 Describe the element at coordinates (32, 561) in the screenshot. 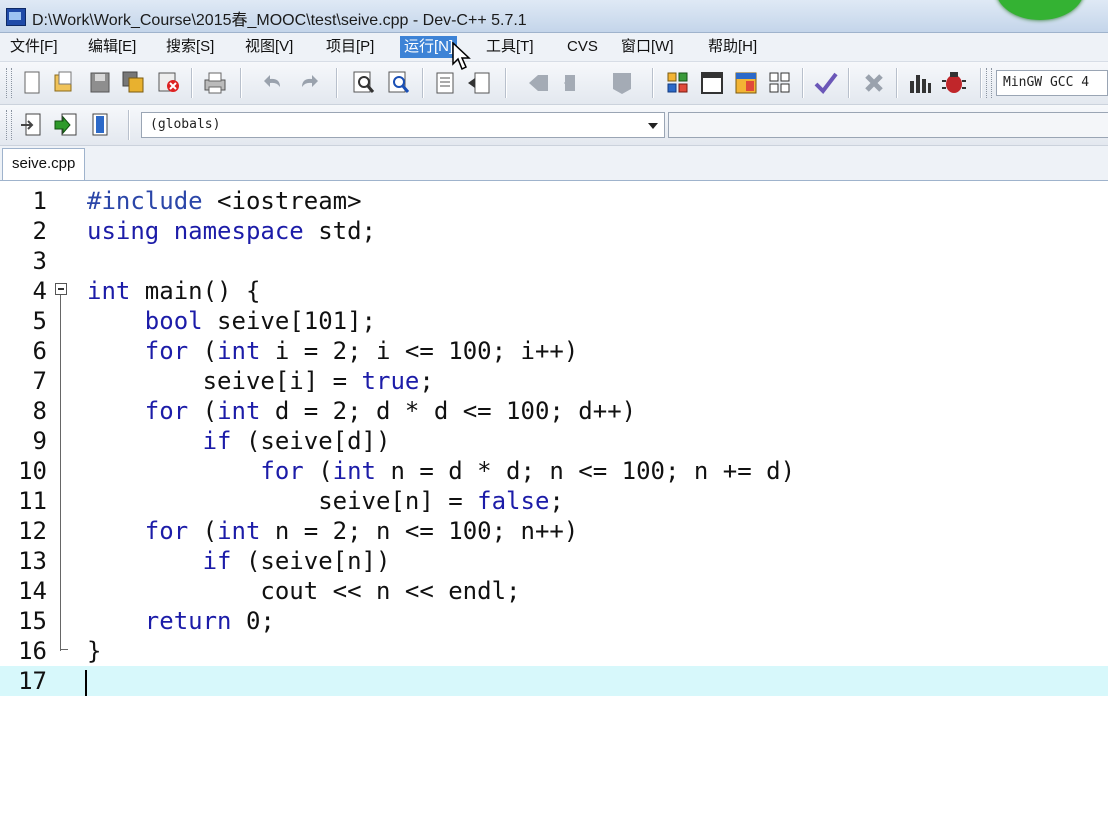

I see `line-number: 13` at that location.